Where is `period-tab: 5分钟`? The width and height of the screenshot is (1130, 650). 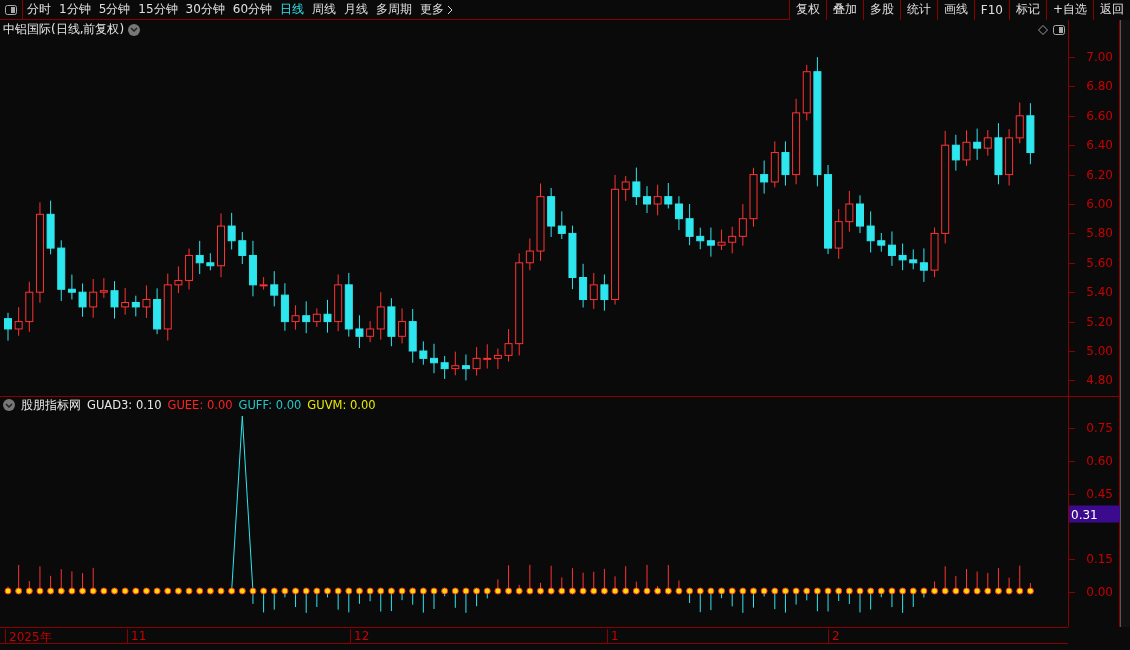
period-tab: 5分钟 is located at coordinates (114, 9).